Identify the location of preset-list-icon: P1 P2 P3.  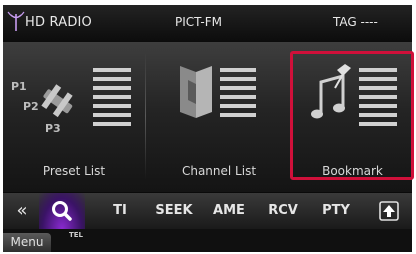
(71, 101).